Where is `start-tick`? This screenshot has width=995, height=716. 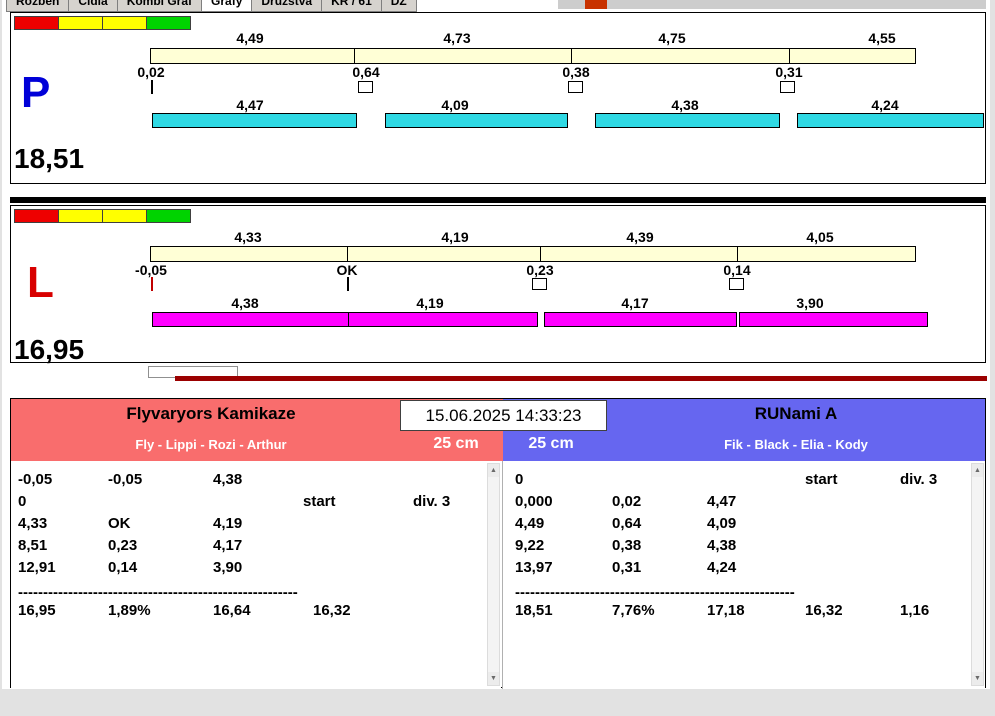
start-tick is located at coordinates (152, 284).